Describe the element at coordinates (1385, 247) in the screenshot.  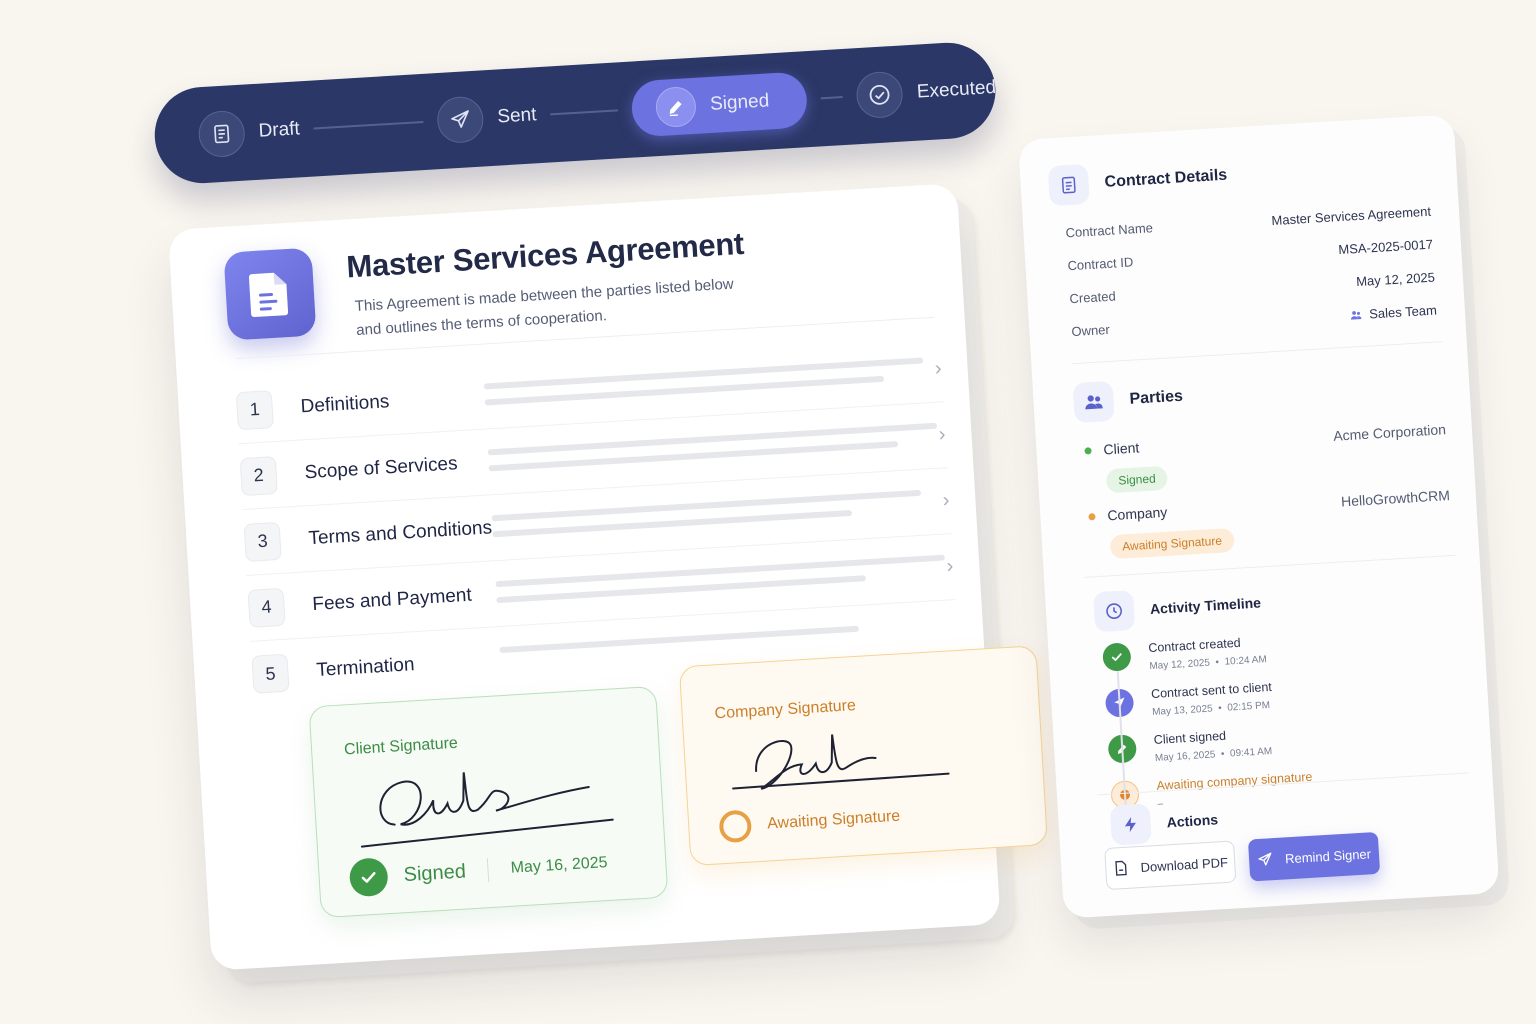
I see `detail-value: MSA-2025-0017` at that location.